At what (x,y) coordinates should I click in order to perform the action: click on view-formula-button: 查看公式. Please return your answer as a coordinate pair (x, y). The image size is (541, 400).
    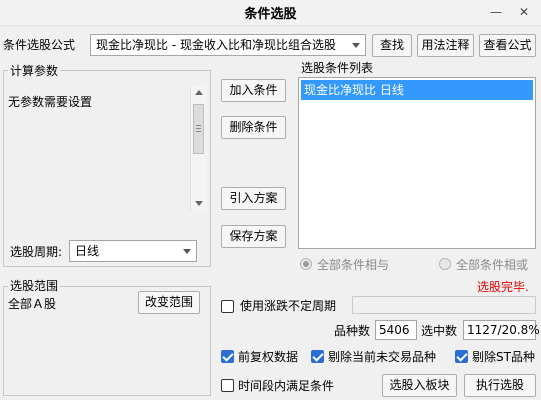
    Looking at the image, I should click on (507, 45).